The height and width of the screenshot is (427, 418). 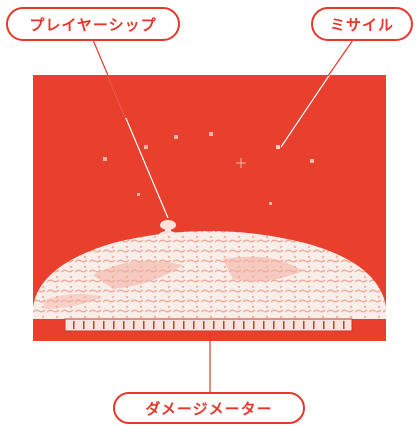 I want to click on callout-damage-meter: ダメージメーター, so click(x=209, y=408).